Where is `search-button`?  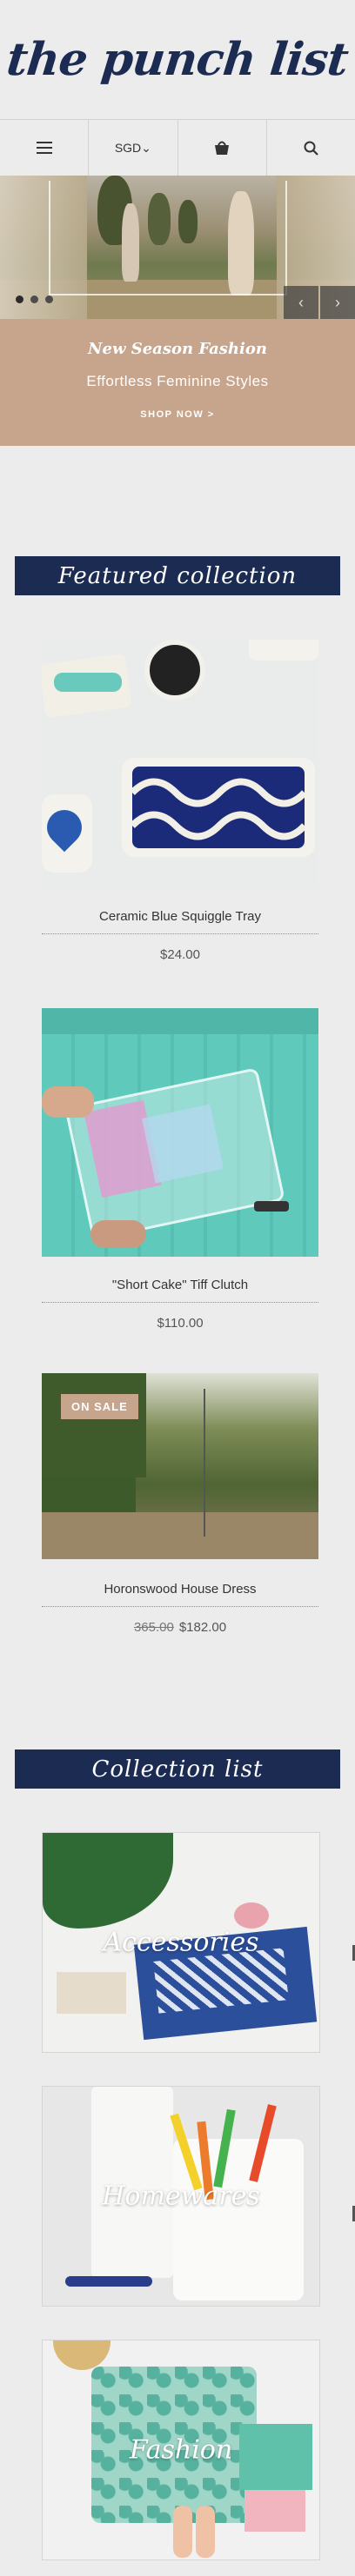 search-button is located at coordinates (311, 148).